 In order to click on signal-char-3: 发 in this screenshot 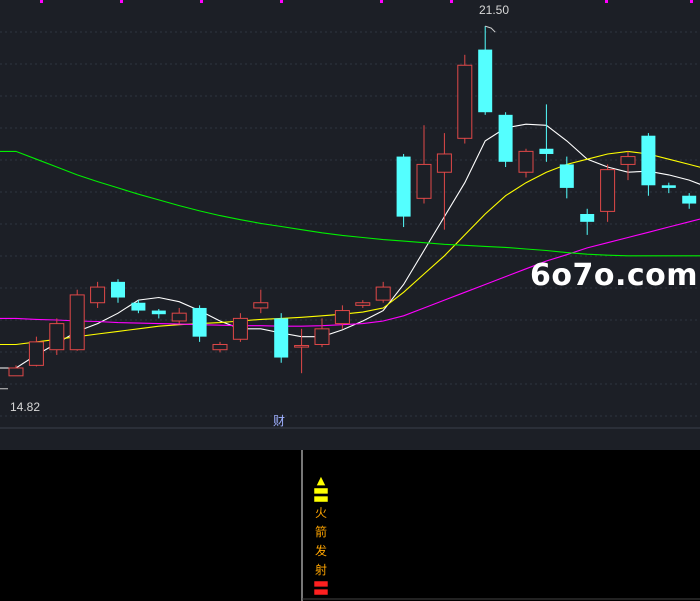, I will do `click(320, 551)`.